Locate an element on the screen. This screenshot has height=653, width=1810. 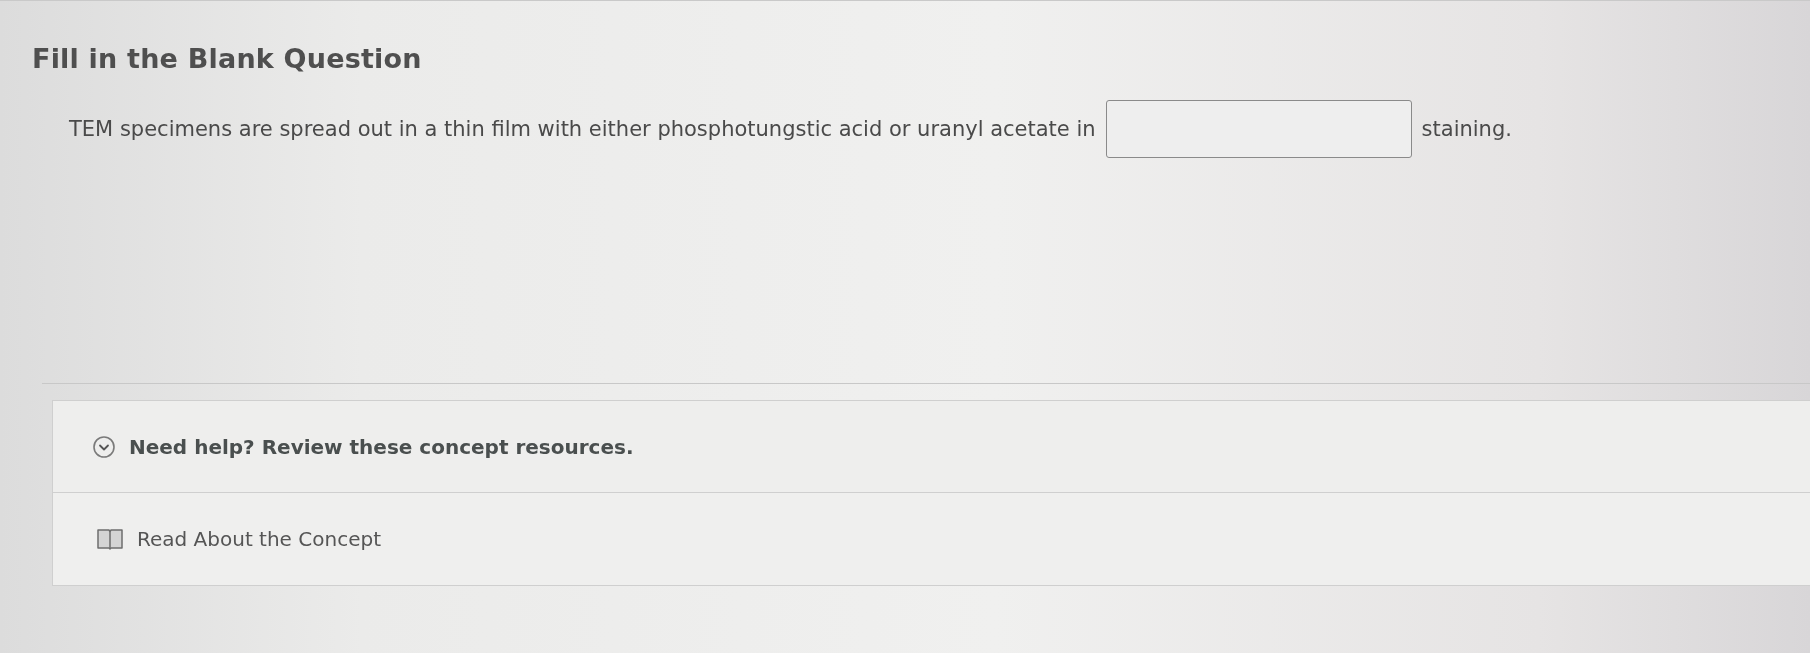
answer-box is located at coordinates (1258, 129).